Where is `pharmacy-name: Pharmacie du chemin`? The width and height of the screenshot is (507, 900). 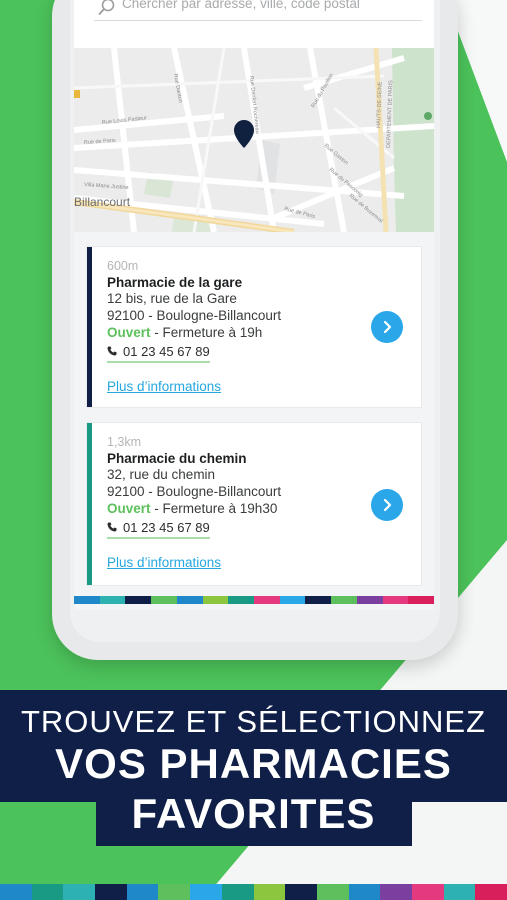 pharmacy-name: Pharmacie du chemin is located at coordinates (177, 458).